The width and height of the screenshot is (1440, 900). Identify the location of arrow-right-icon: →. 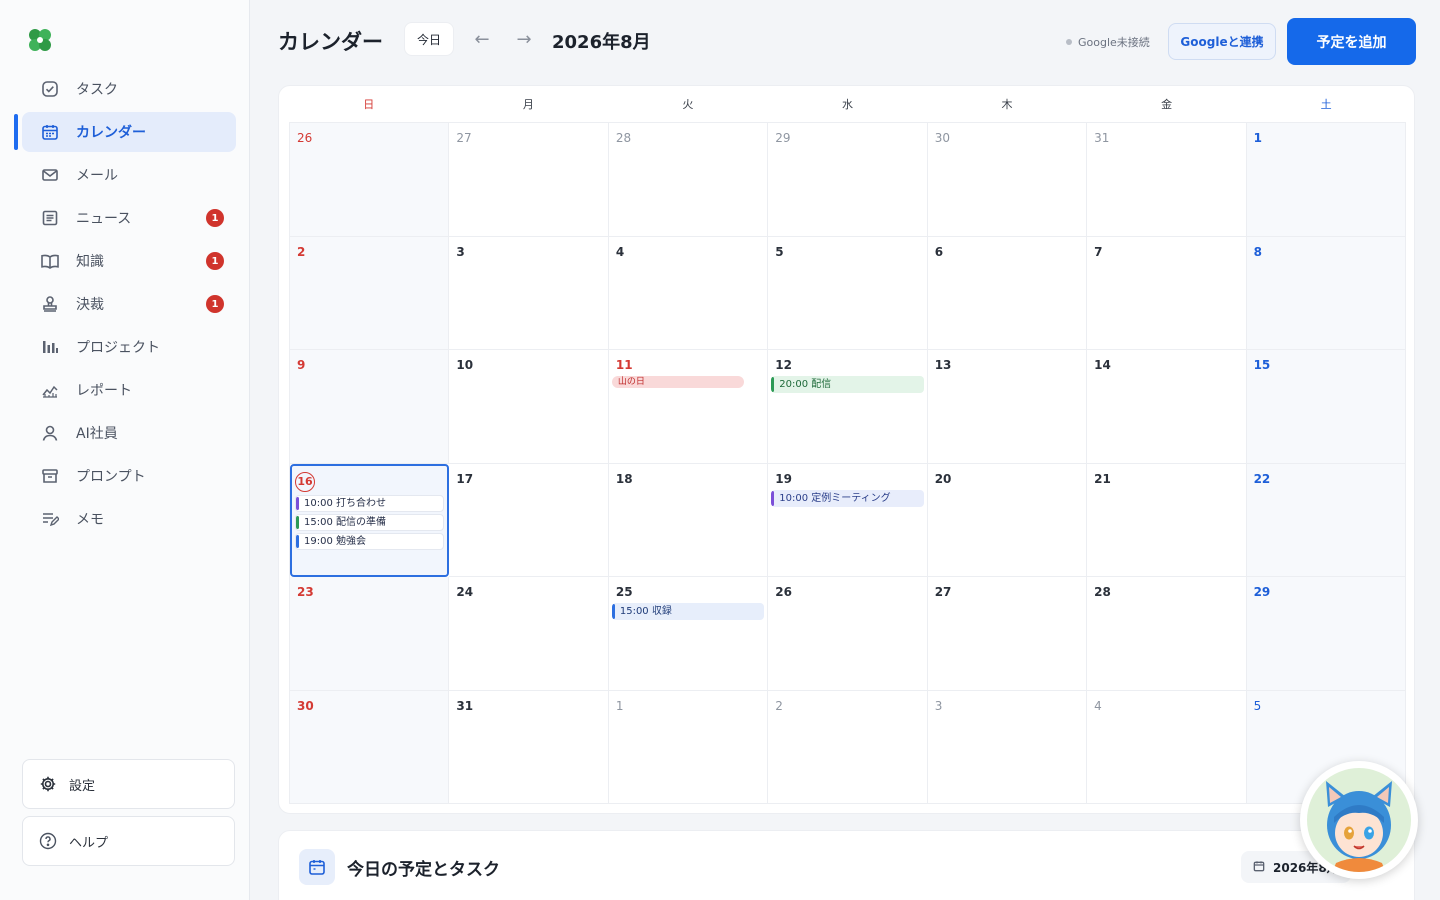
(524, 39).